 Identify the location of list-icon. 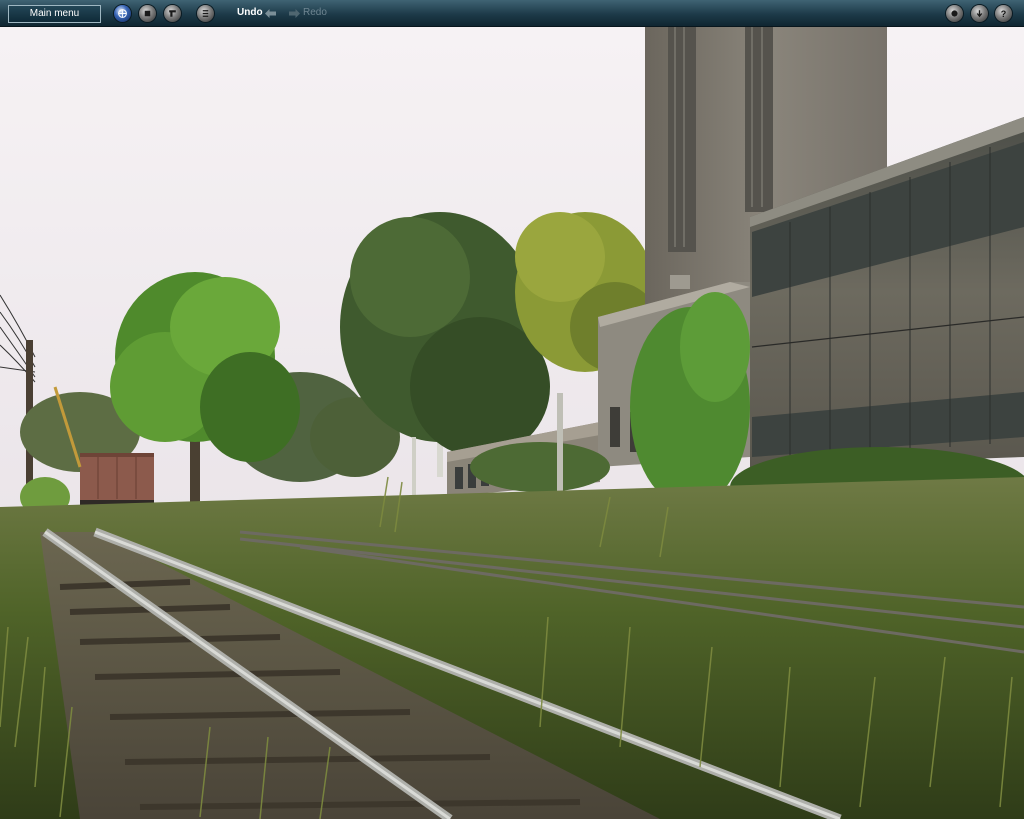
(205, 13).